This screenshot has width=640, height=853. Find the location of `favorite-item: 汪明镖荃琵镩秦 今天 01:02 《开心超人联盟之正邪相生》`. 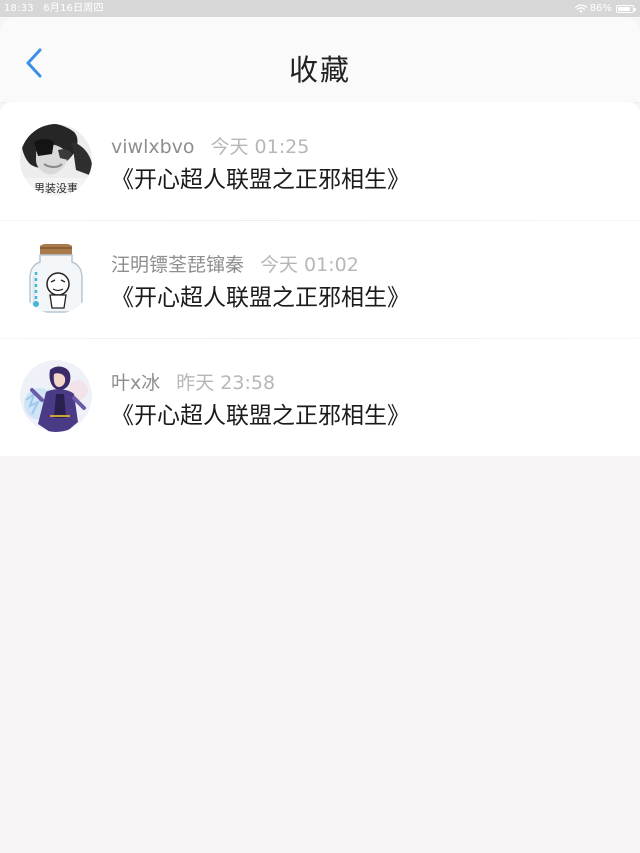

favorite-item: 汪明镖荃琵镩秦 今天 01:02 《开心超人联盟之正邪相生》 is located at coordinates (320, 279).